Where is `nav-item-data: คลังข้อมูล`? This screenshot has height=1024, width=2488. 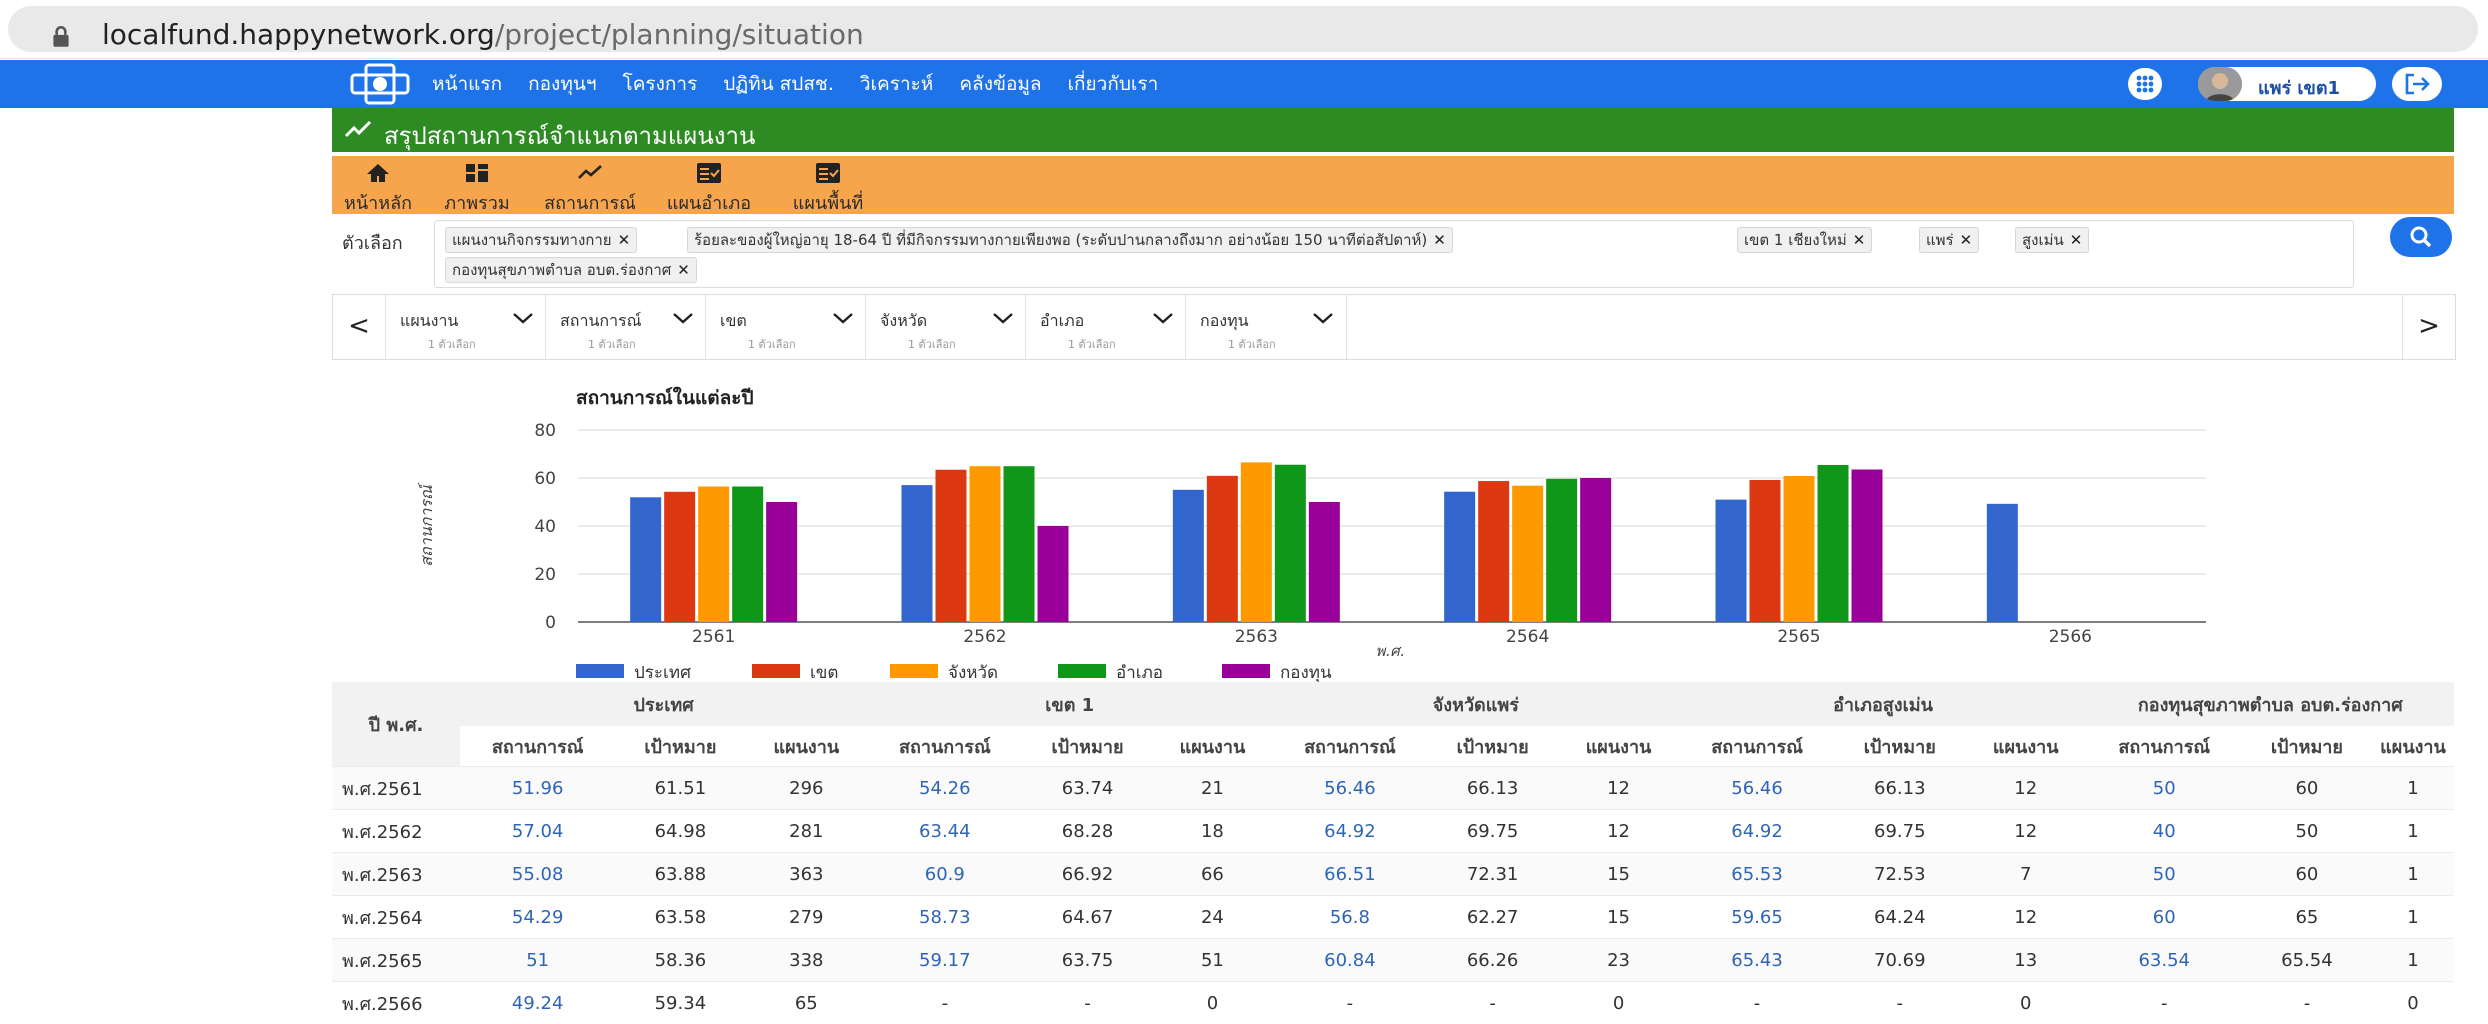
nav-item-data: คลังข้อมูล is located at coordinates (1000, 84).